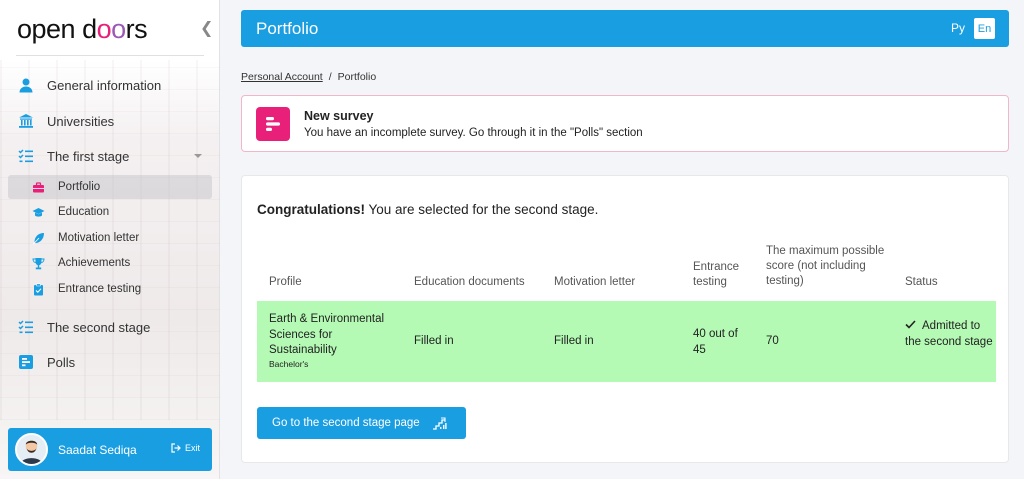 Image resolution: width=1024 pixels, height=479 pixels. Describe the element at coordinates (97, 449) in the screenshot. I see `user-name: Saadat Sediqa` at that location.